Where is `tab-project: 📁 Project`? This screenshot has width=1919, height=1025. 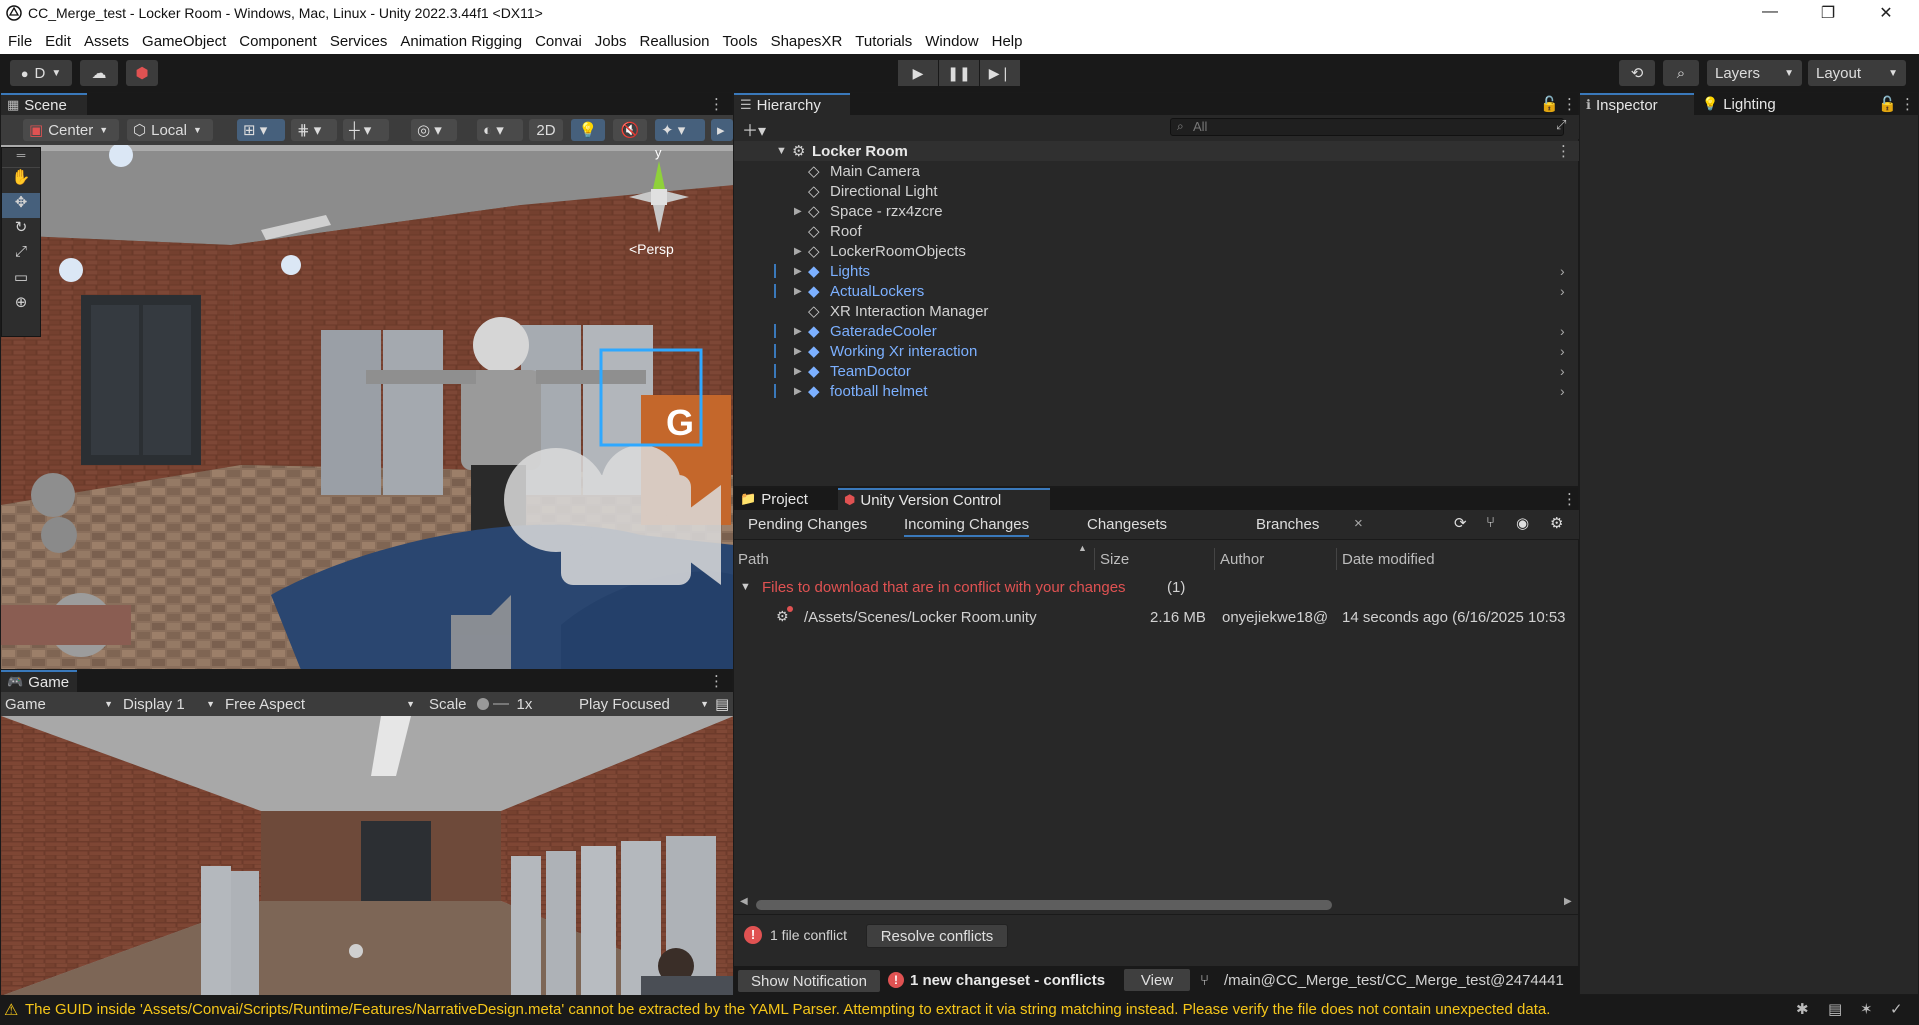 tab-project: 📁 Project is located at coordinates (786, 499).